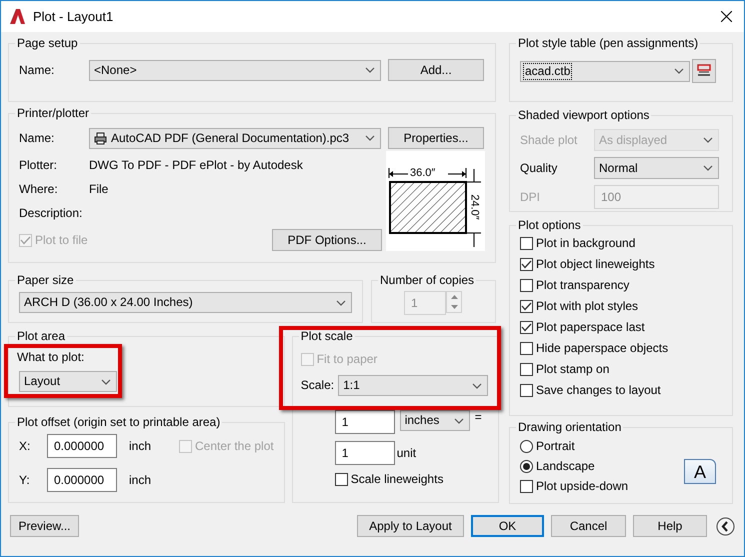 The image size is (745, 557). What do you see at coordinates (196, 165) in the screenshot?
I see `info-value: DWG To PDF - PDF ePlot - by Autodesk` at bounding box center [196, 165].